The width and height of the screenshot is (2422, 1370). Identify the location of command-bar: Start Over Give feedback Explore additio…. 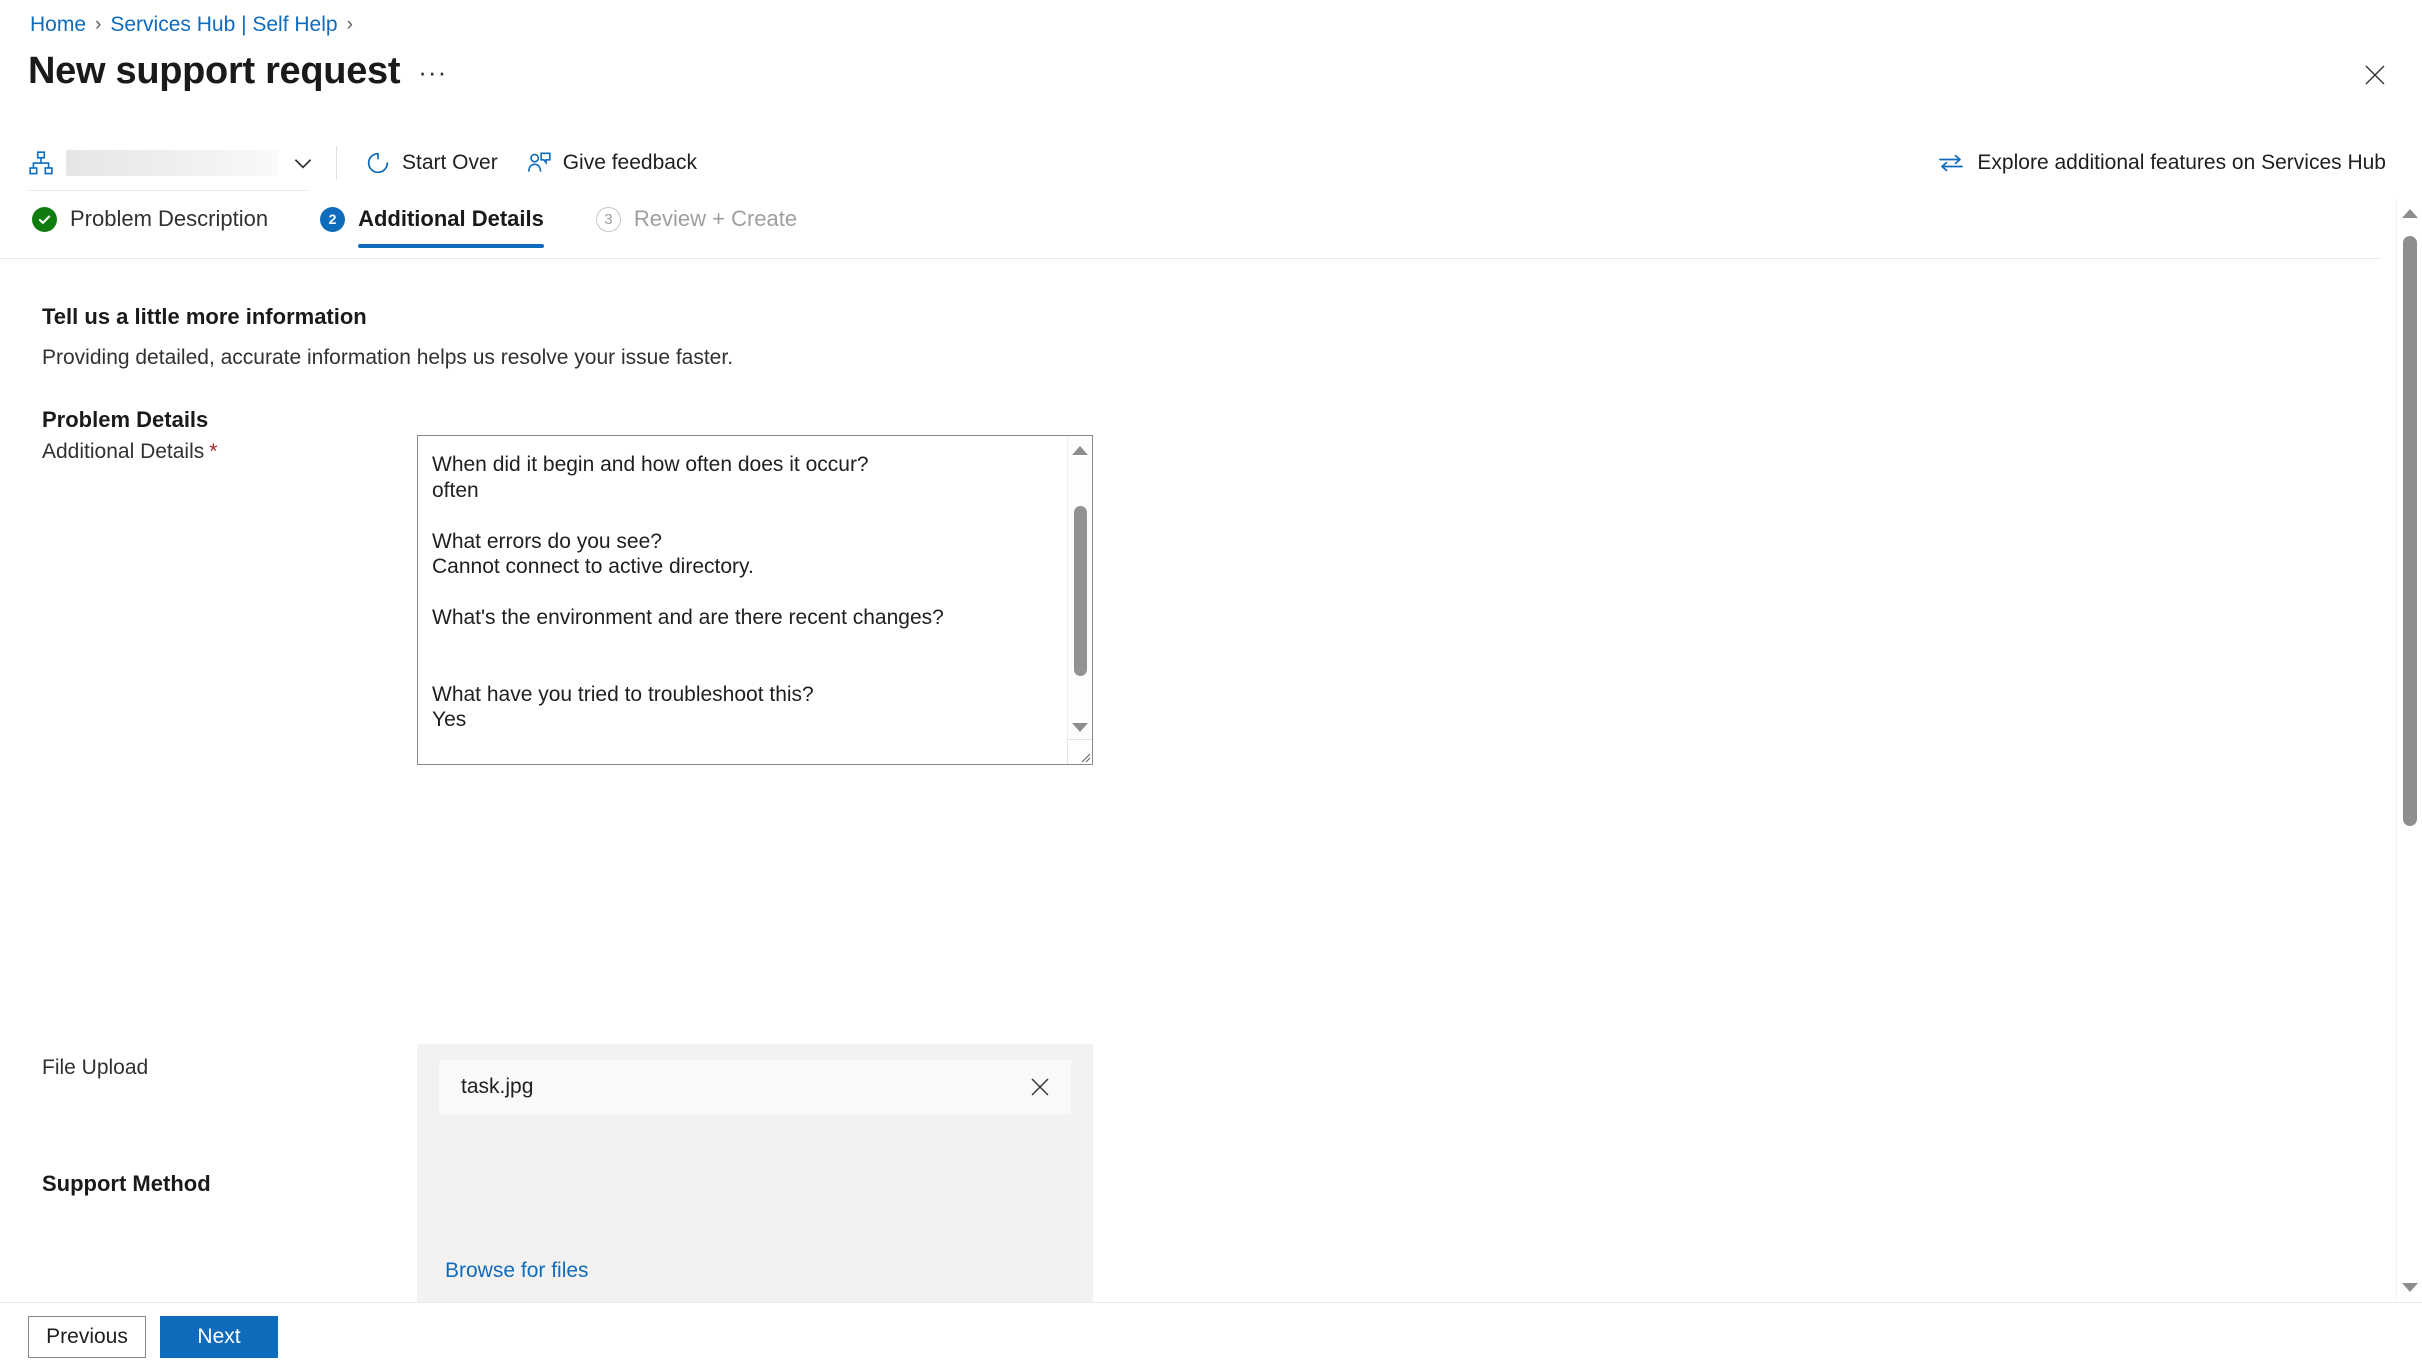
(1211, 163).